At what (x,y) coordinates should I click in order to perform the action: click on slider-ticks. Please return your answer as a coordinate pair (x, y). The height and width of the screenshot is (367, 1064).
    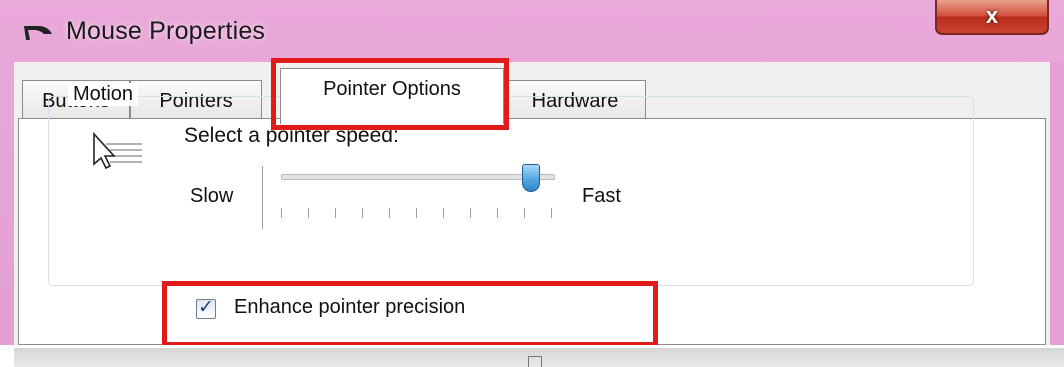
    Looking at the image, I should click on (417, 213).